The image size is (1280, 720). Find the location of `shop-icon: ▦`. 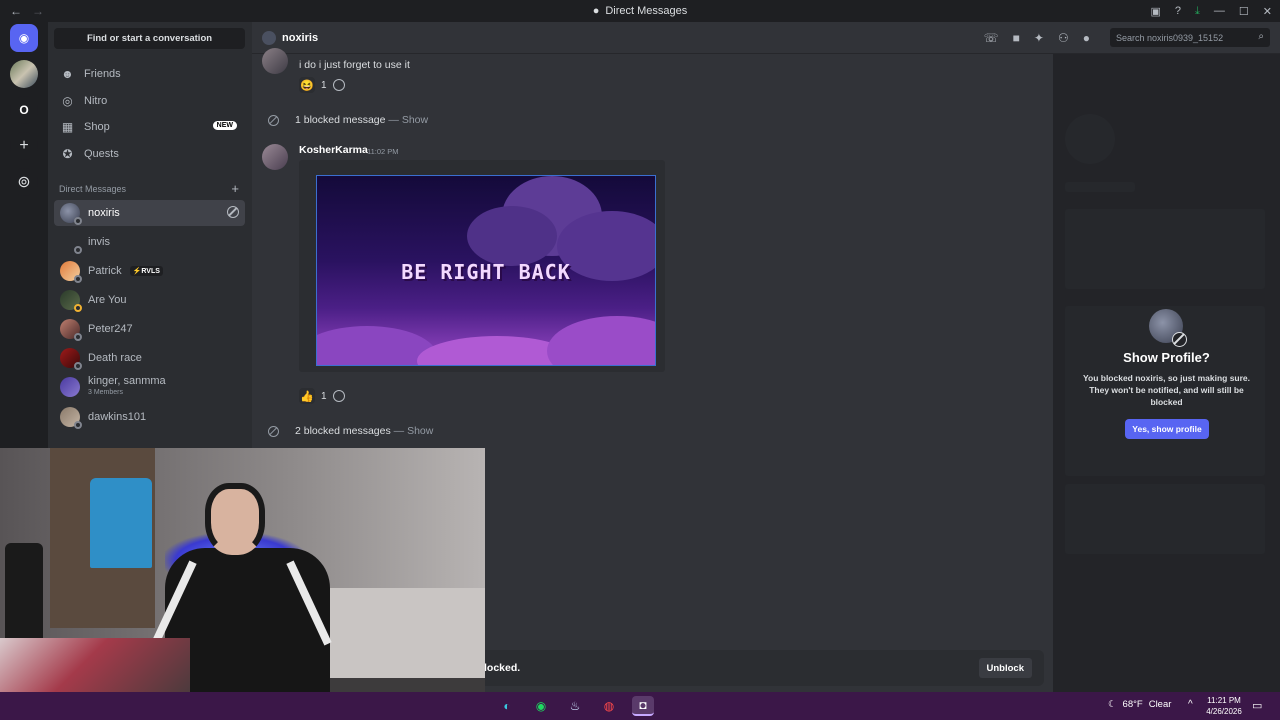

shop-icon: ▦ is located at coordinates (67, 127).